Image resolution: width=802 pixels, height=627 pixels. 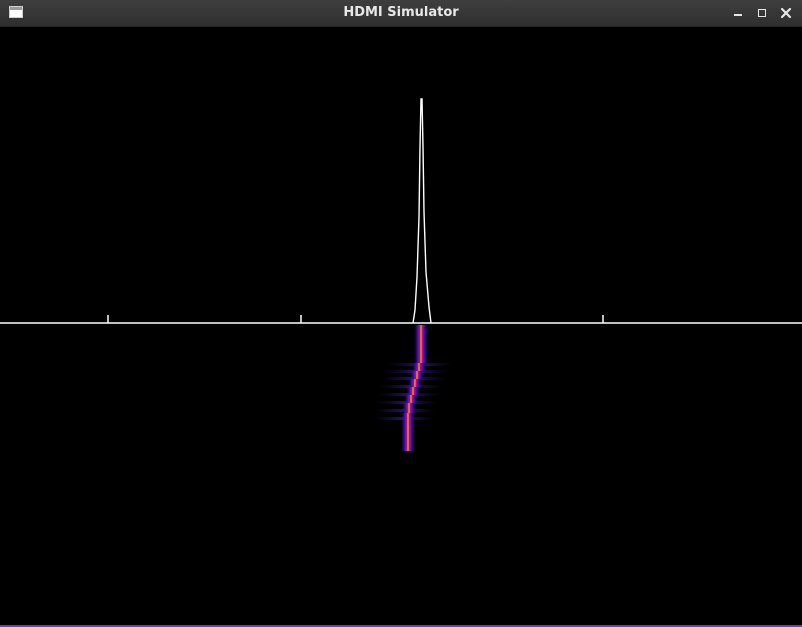 I want to click on close-button, so click(x=786, y=13).